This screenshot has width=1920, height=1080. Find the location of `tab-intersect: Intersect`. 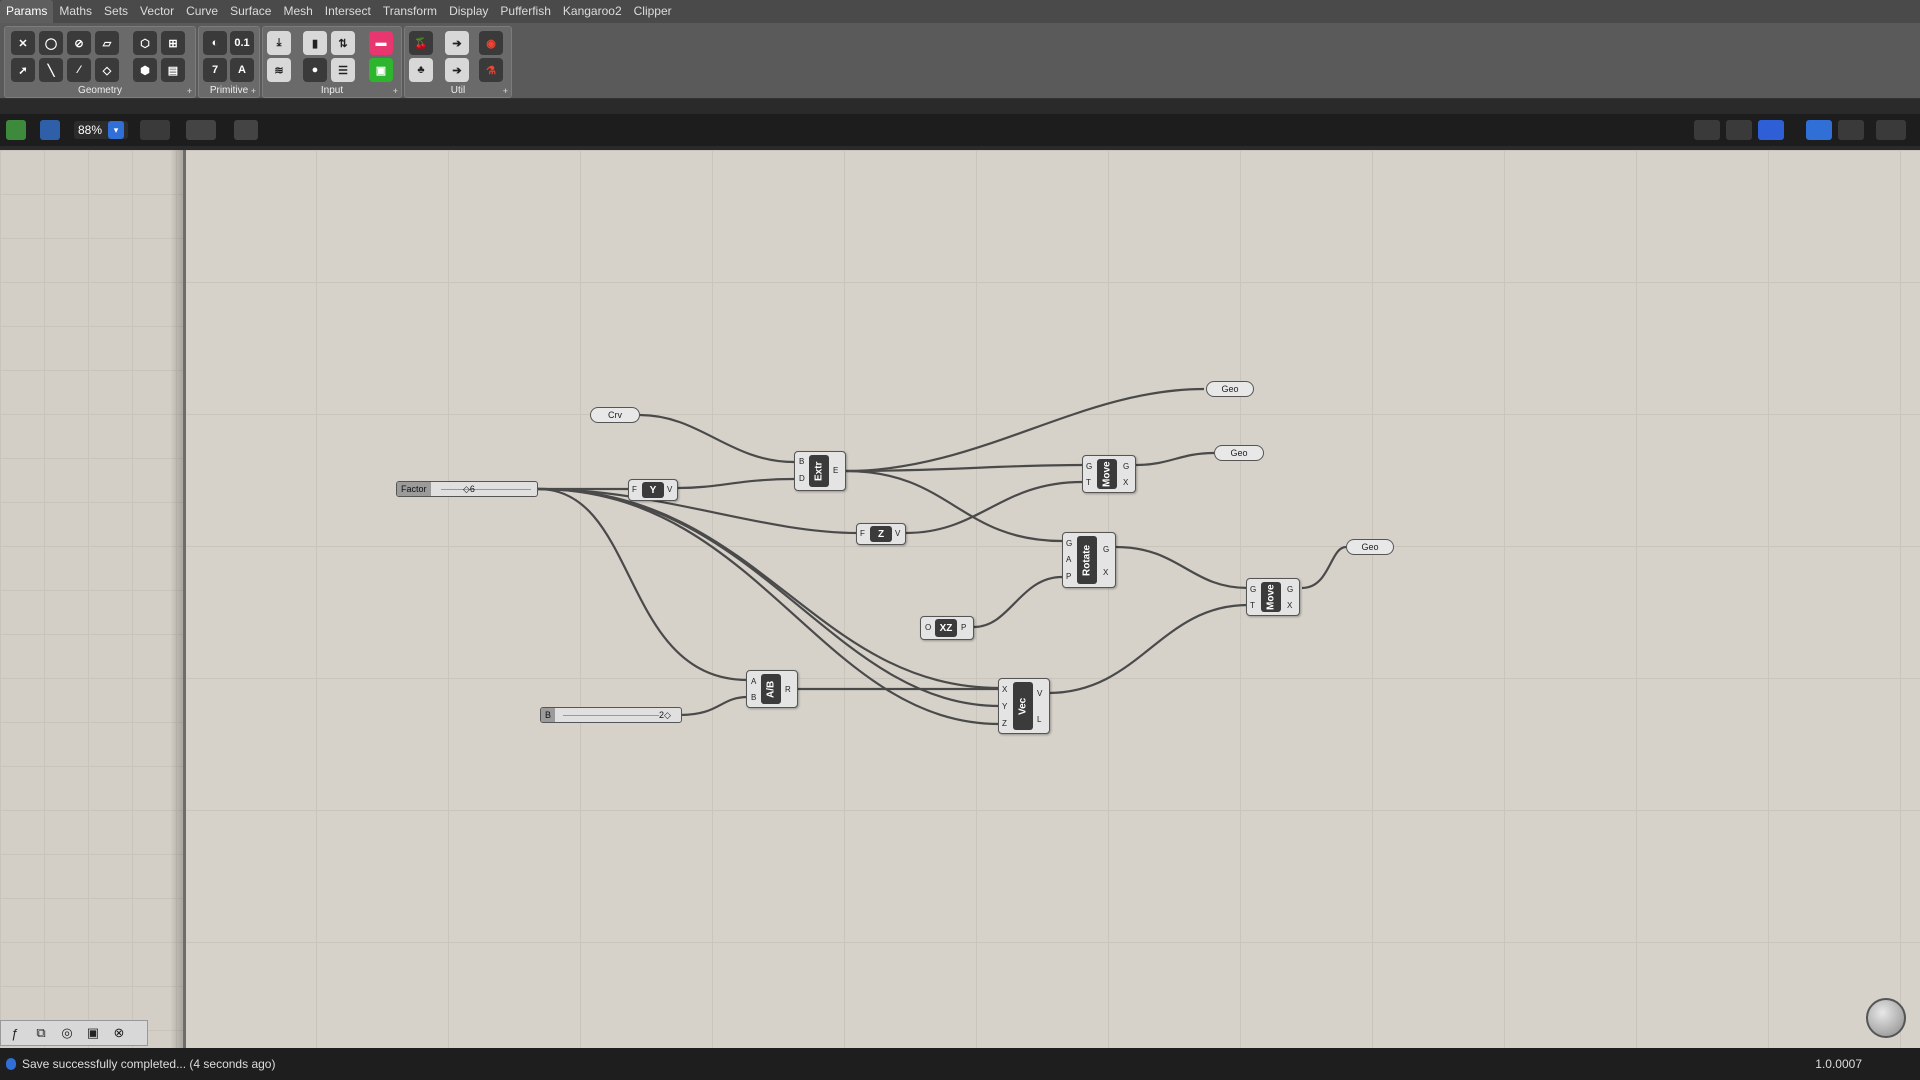

tab-intersect: Intersect is located at coordinates (348, 11).